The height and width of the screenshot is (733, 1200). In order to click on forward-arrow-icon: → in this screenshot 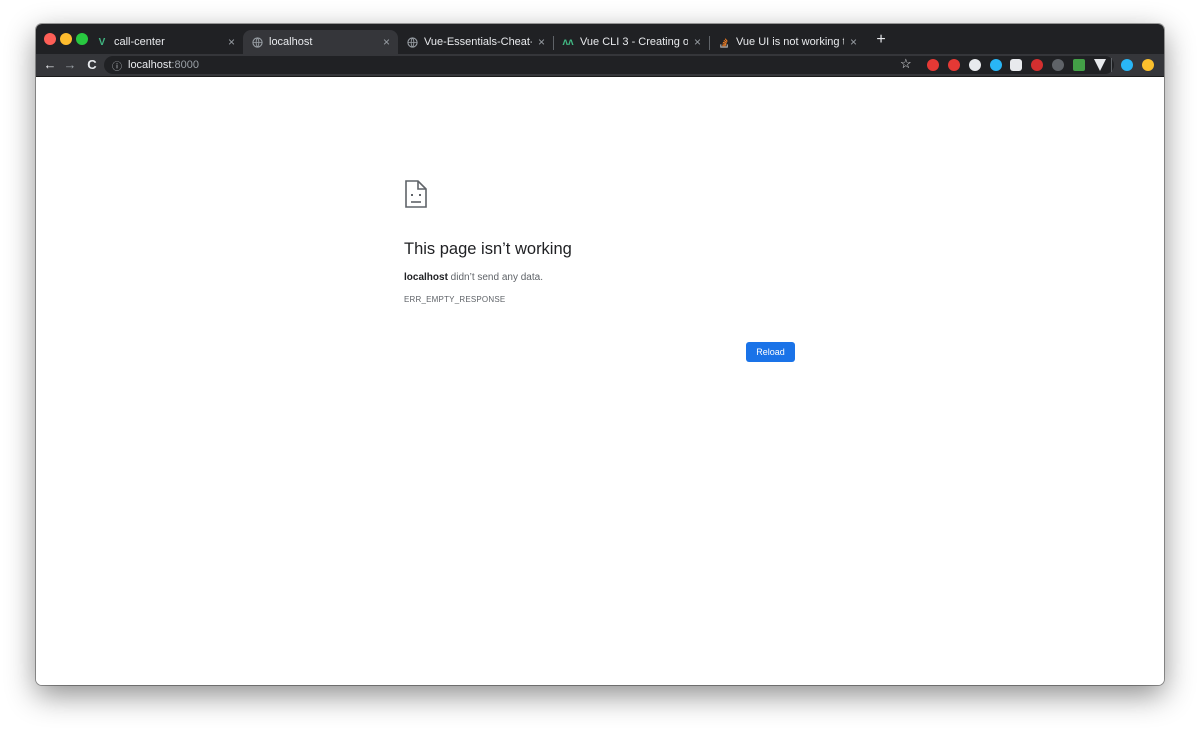, I will do `click(70, 65)`.